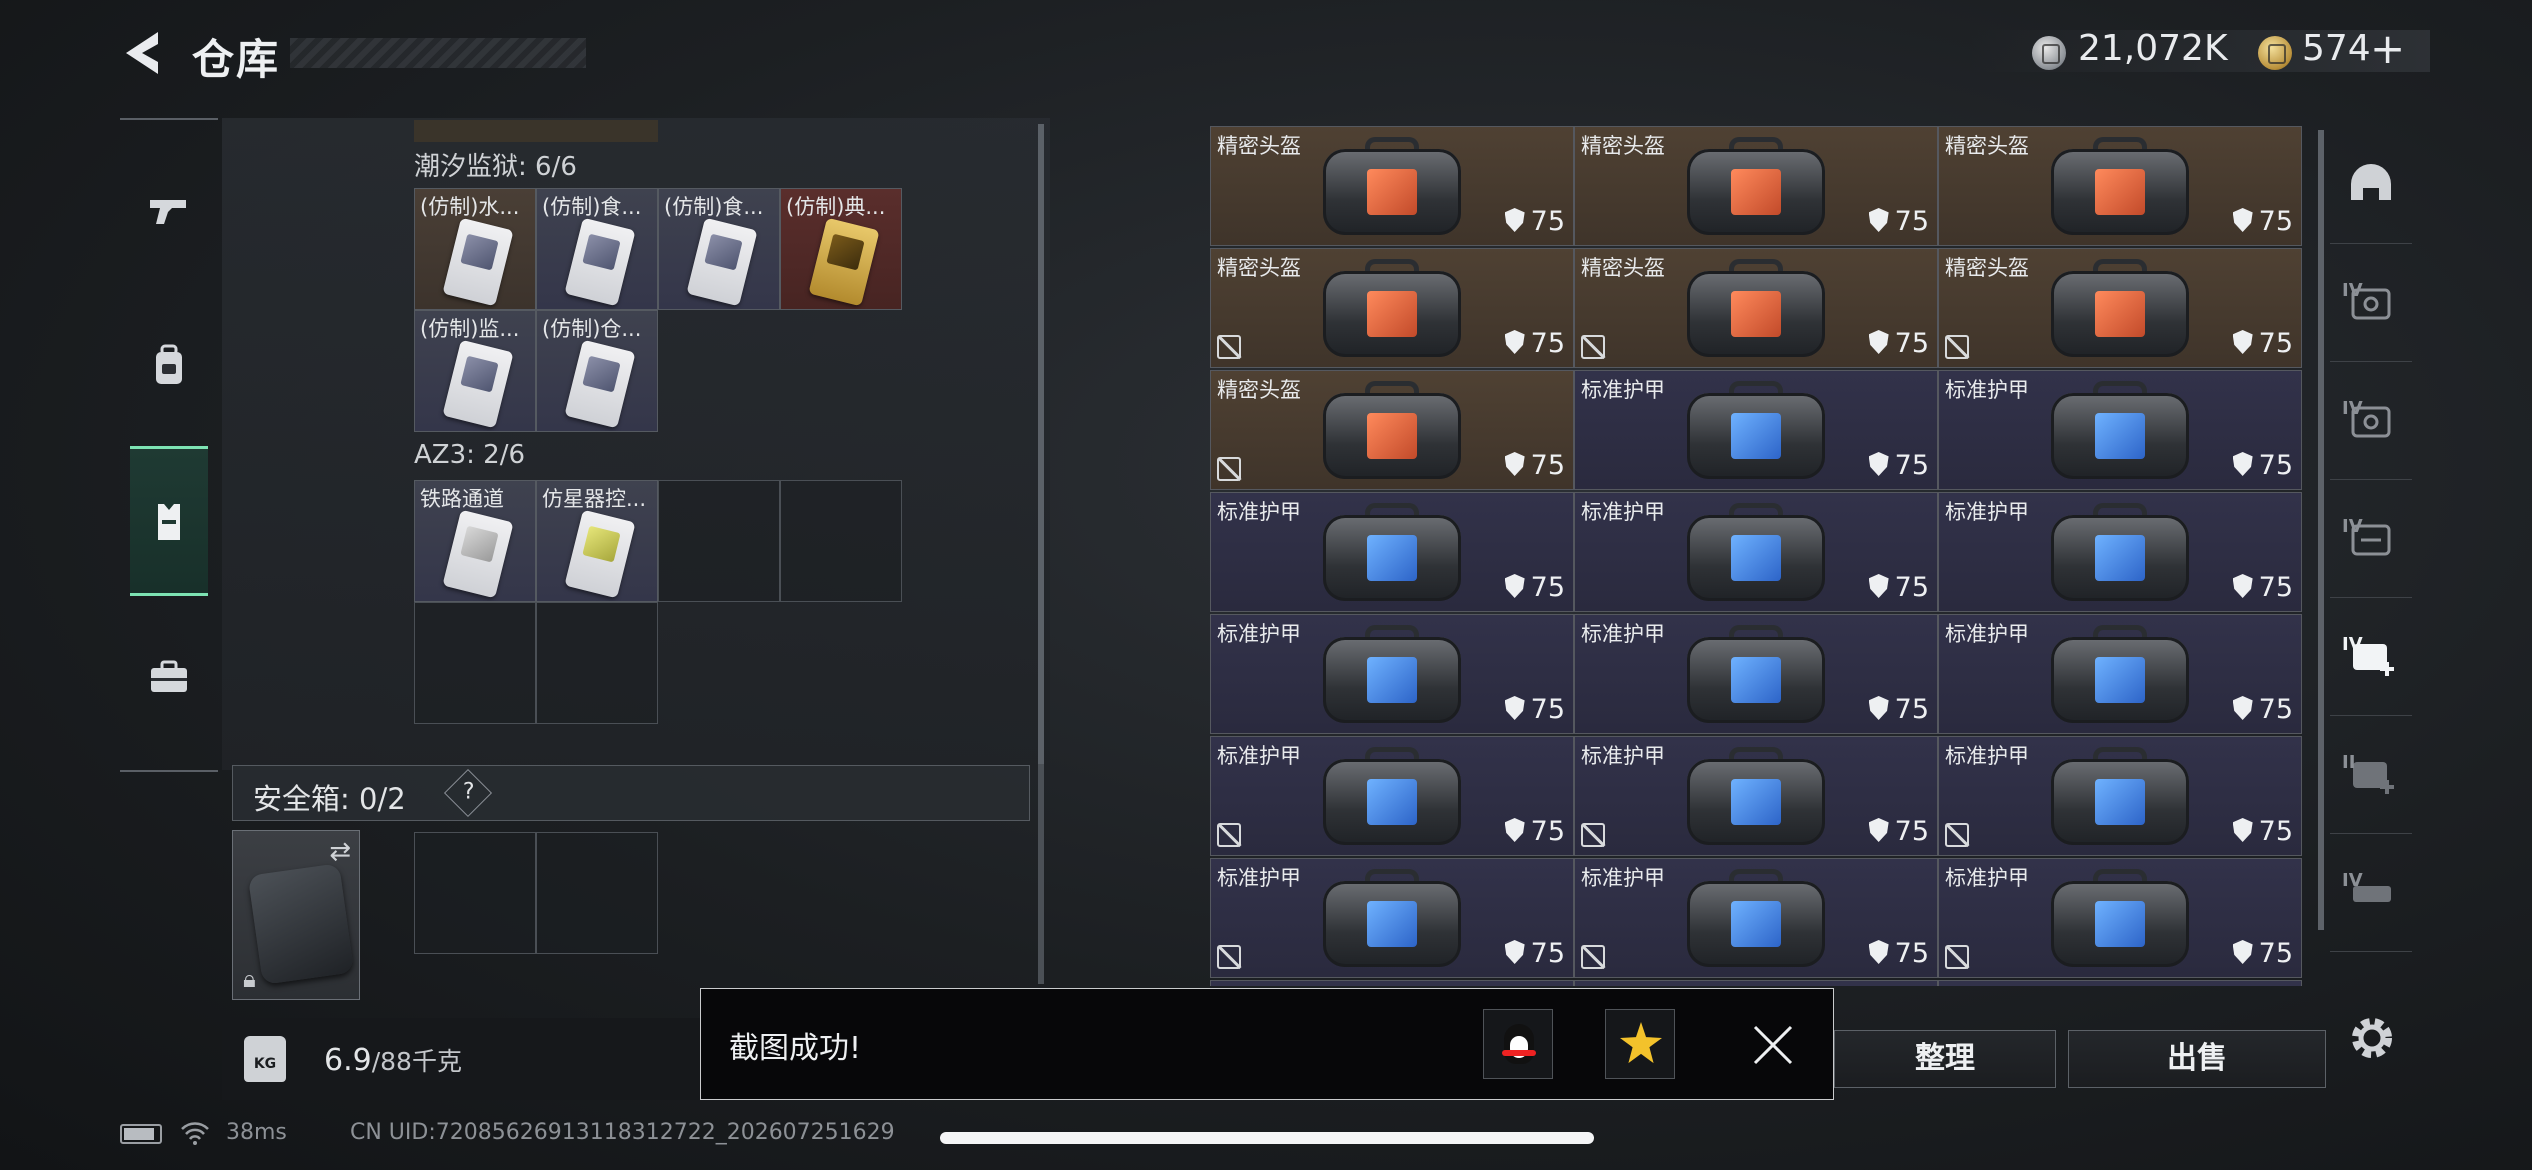 The width and height of the screenshot is (2532, 1170). Describe the element at coordinates (475, 541) in the screenshot. I see `container-item: 铁路通道` at that location.